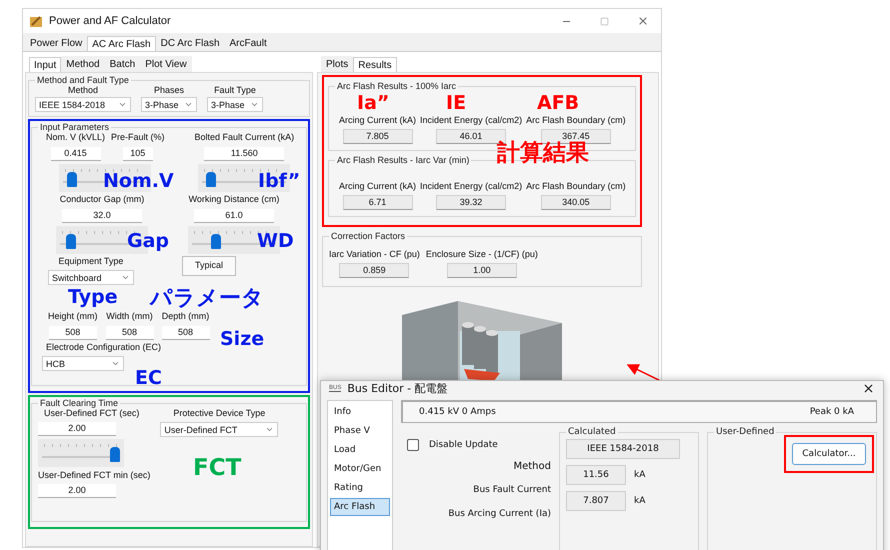  I want to click on output-field: 1.00, so click(481, 270).